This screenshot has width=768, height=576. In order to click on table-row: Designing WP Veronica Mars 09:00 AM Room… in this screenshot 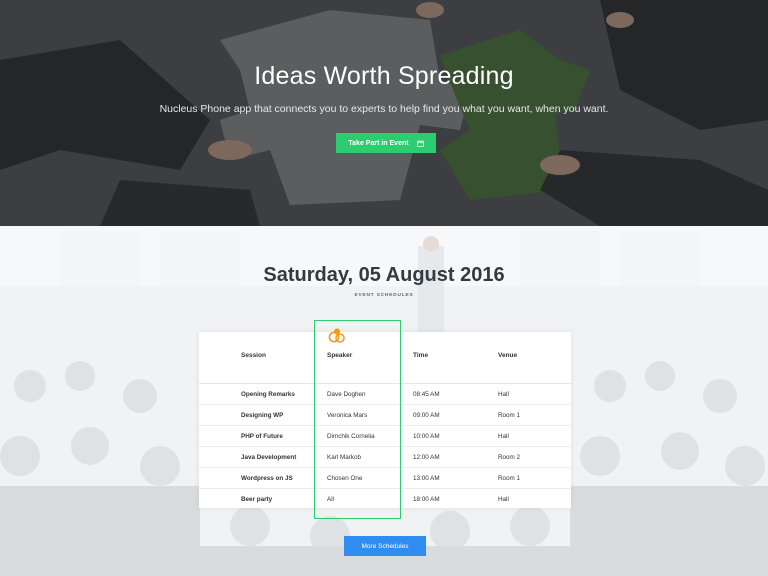, I will do `click(385, 415)`.